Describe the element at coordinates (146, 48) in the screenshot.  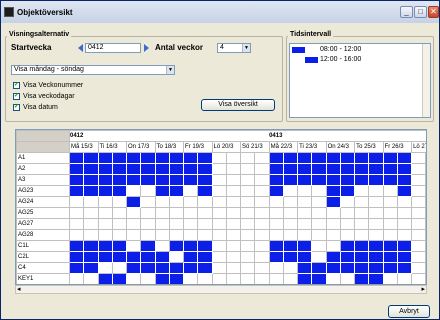
I see `next-week-arrow-icon` at that location.